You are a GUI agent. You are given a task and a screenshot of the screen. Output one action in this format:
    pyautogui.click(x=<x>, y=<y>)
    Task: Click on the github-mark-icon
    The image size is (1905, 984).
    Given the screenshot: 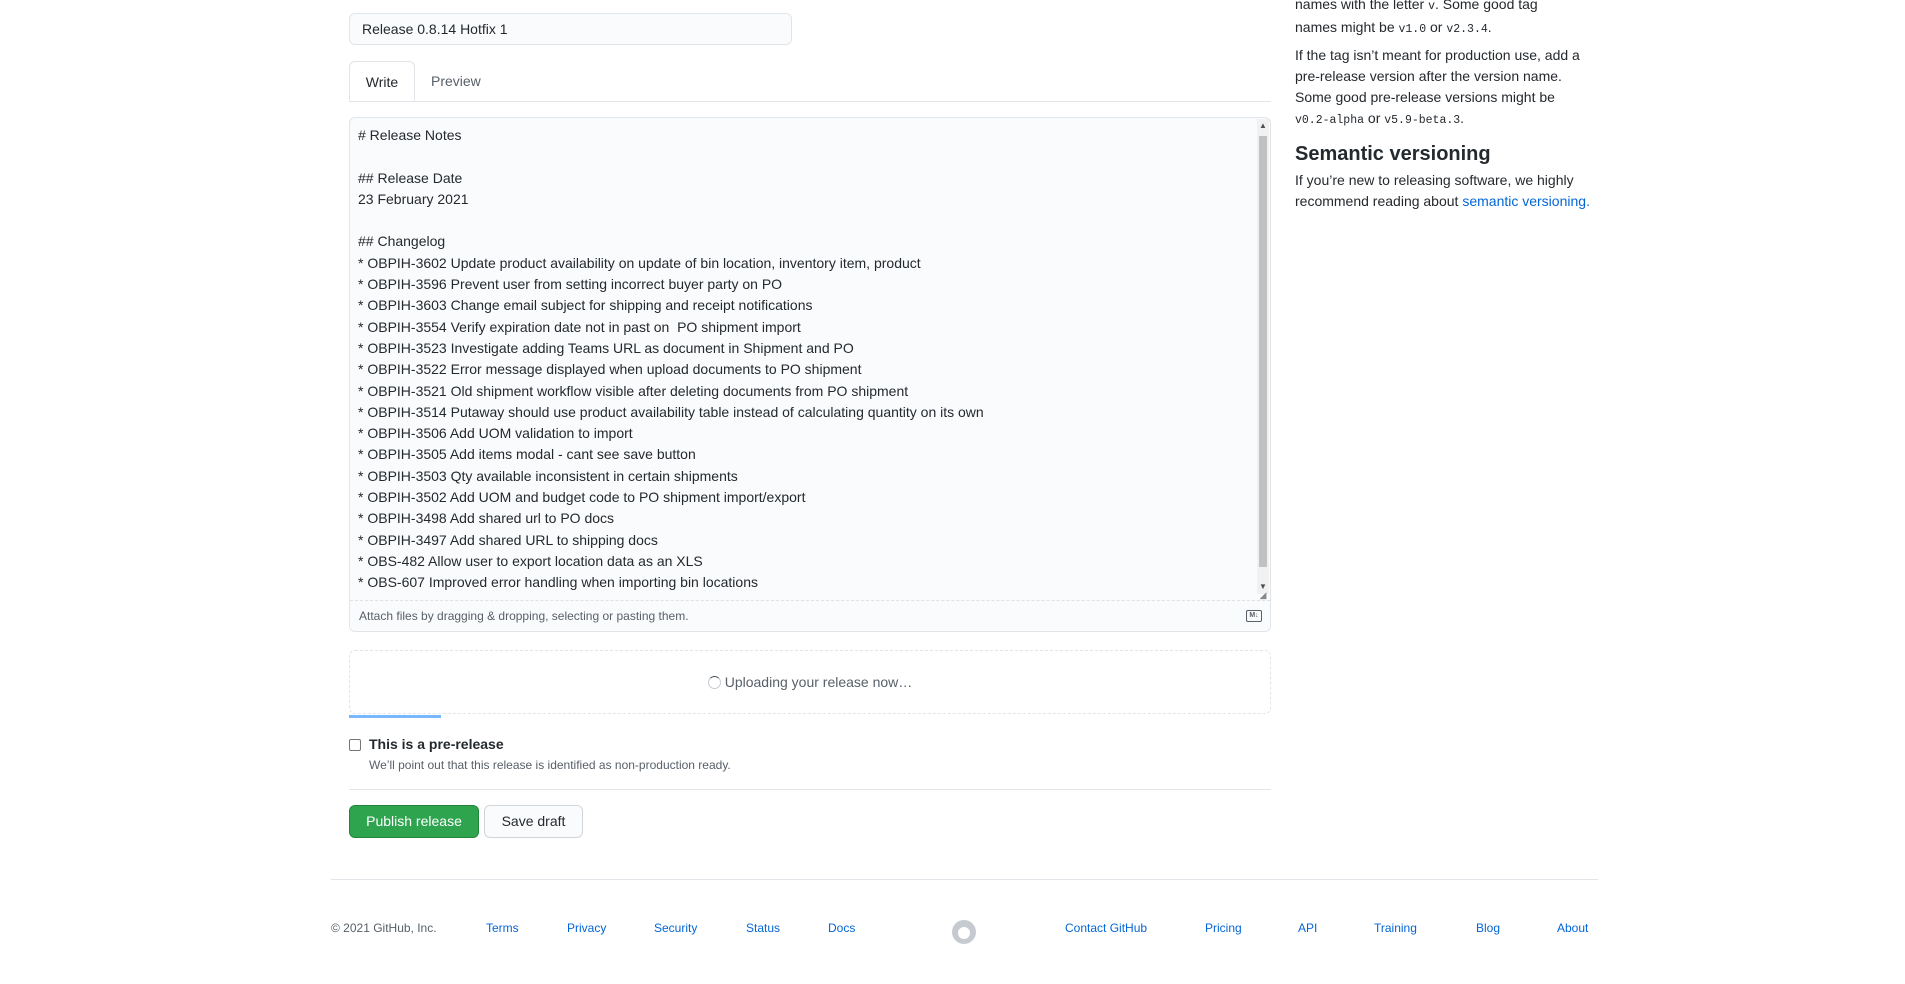 What is the action you would take?
    pyautogui.click(x=964, y=932)
    